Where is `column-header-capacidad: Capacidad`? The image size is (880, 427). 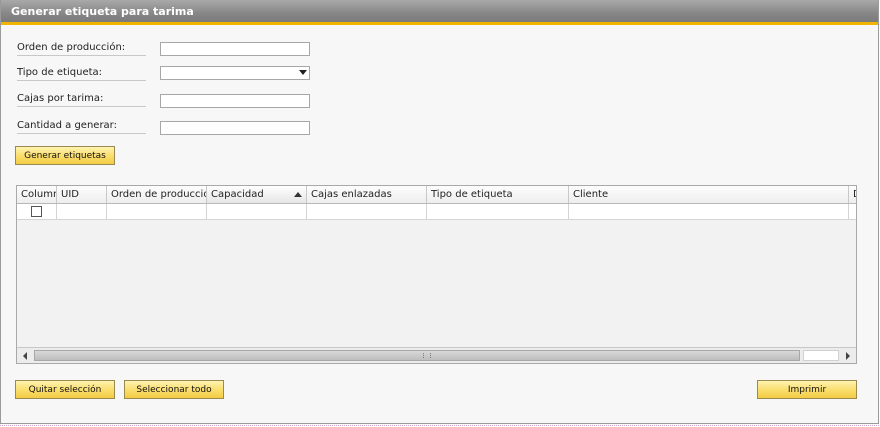 column-header-capacidad: Capacidad is located at coordinates (257, 194).